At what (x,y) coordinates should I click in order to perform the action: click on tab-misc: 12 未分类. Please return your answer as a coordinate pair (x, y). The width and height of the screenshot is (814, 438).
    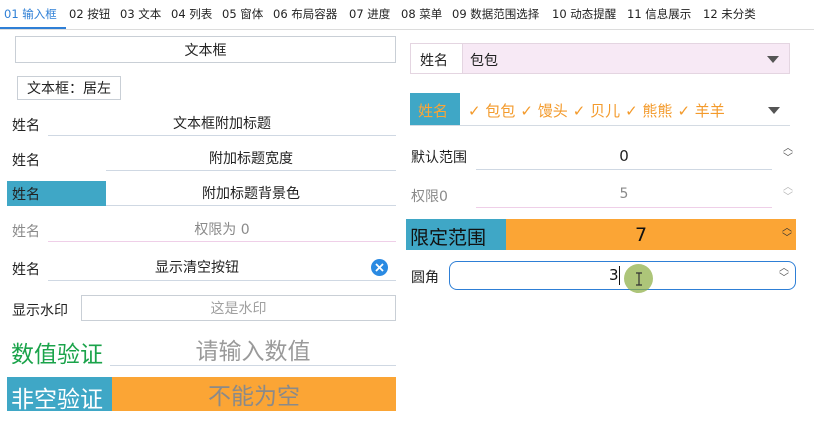
    Looking at the image, I should click on (729, 14).